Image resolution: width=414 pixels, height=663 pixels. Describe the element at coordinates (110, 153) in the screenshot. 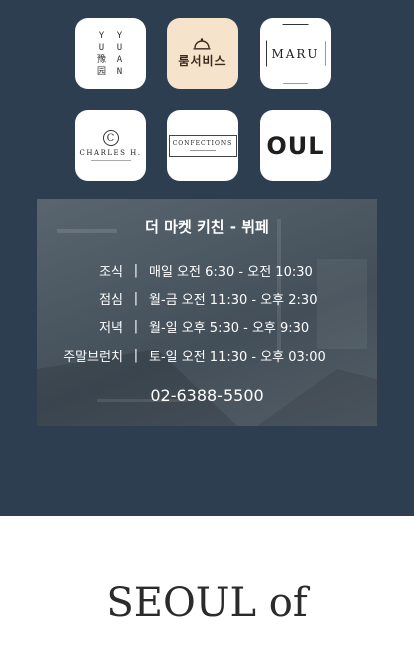

I see `charles-h-label: CHARLES H.` at that location.